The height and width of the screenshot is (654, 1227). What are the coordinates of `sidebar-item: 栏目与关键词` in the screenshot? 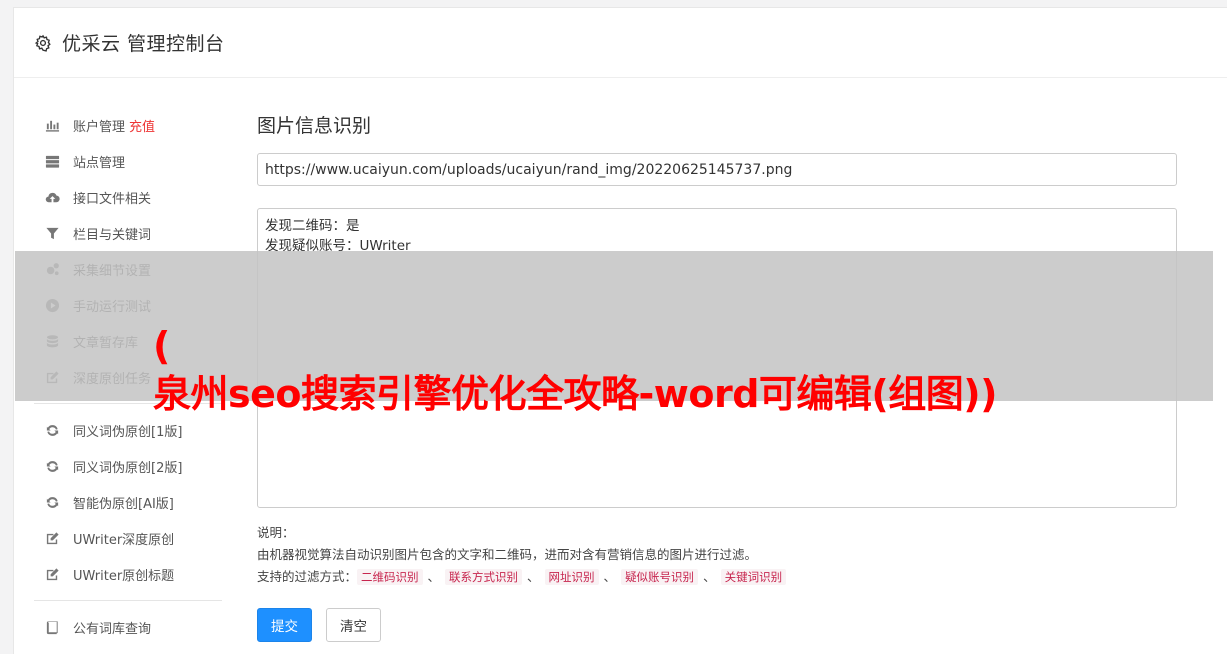 It's located at (119, 233).